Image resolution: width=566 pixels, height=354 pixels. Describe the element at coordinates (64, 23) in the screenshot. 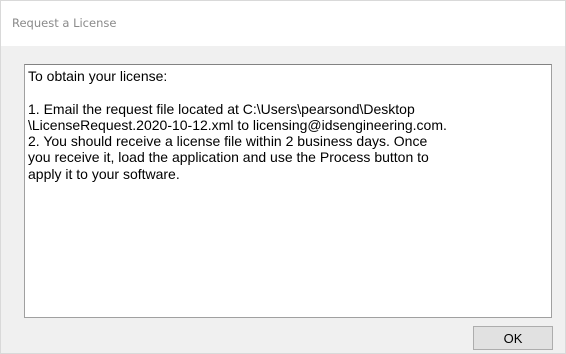

I see `window-title: Request a License` at that location.